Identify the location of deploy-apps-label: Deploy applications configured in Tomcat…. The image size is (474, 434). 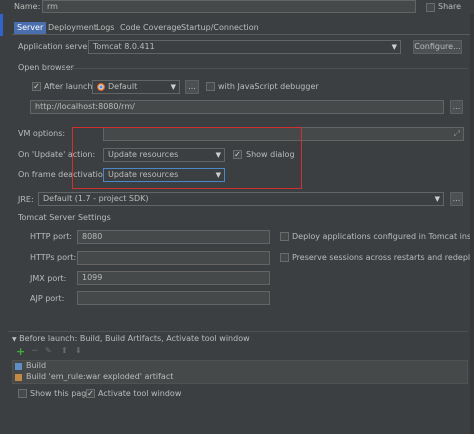
(383, 236).